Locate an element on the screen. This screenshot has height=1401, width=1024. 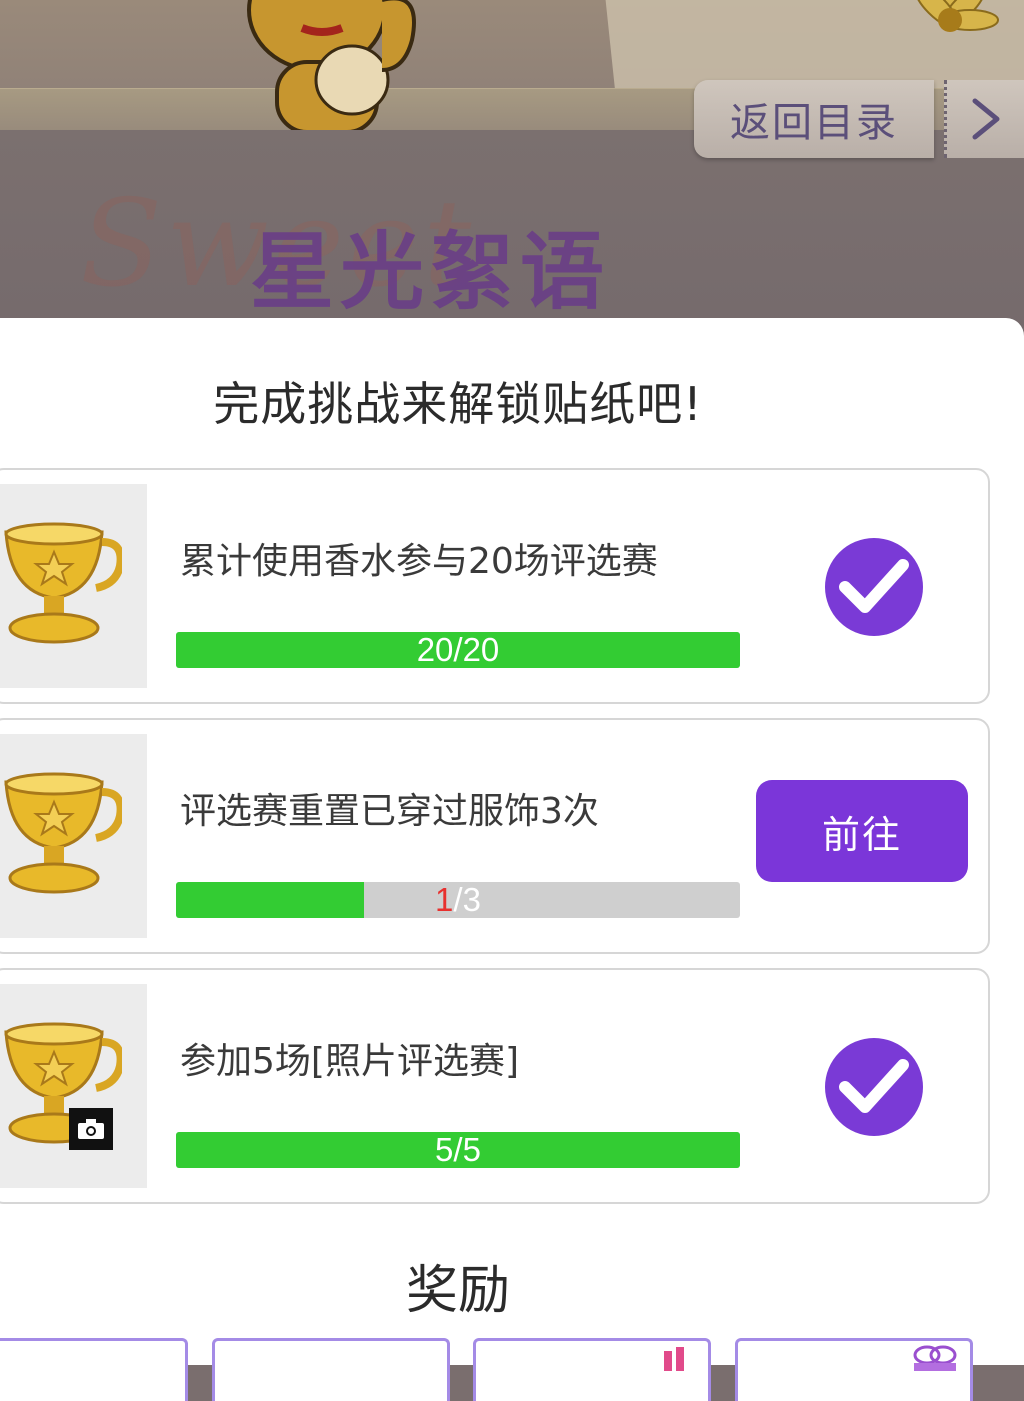
progress-bar: 1/3 is located at coordinates (458, 900).